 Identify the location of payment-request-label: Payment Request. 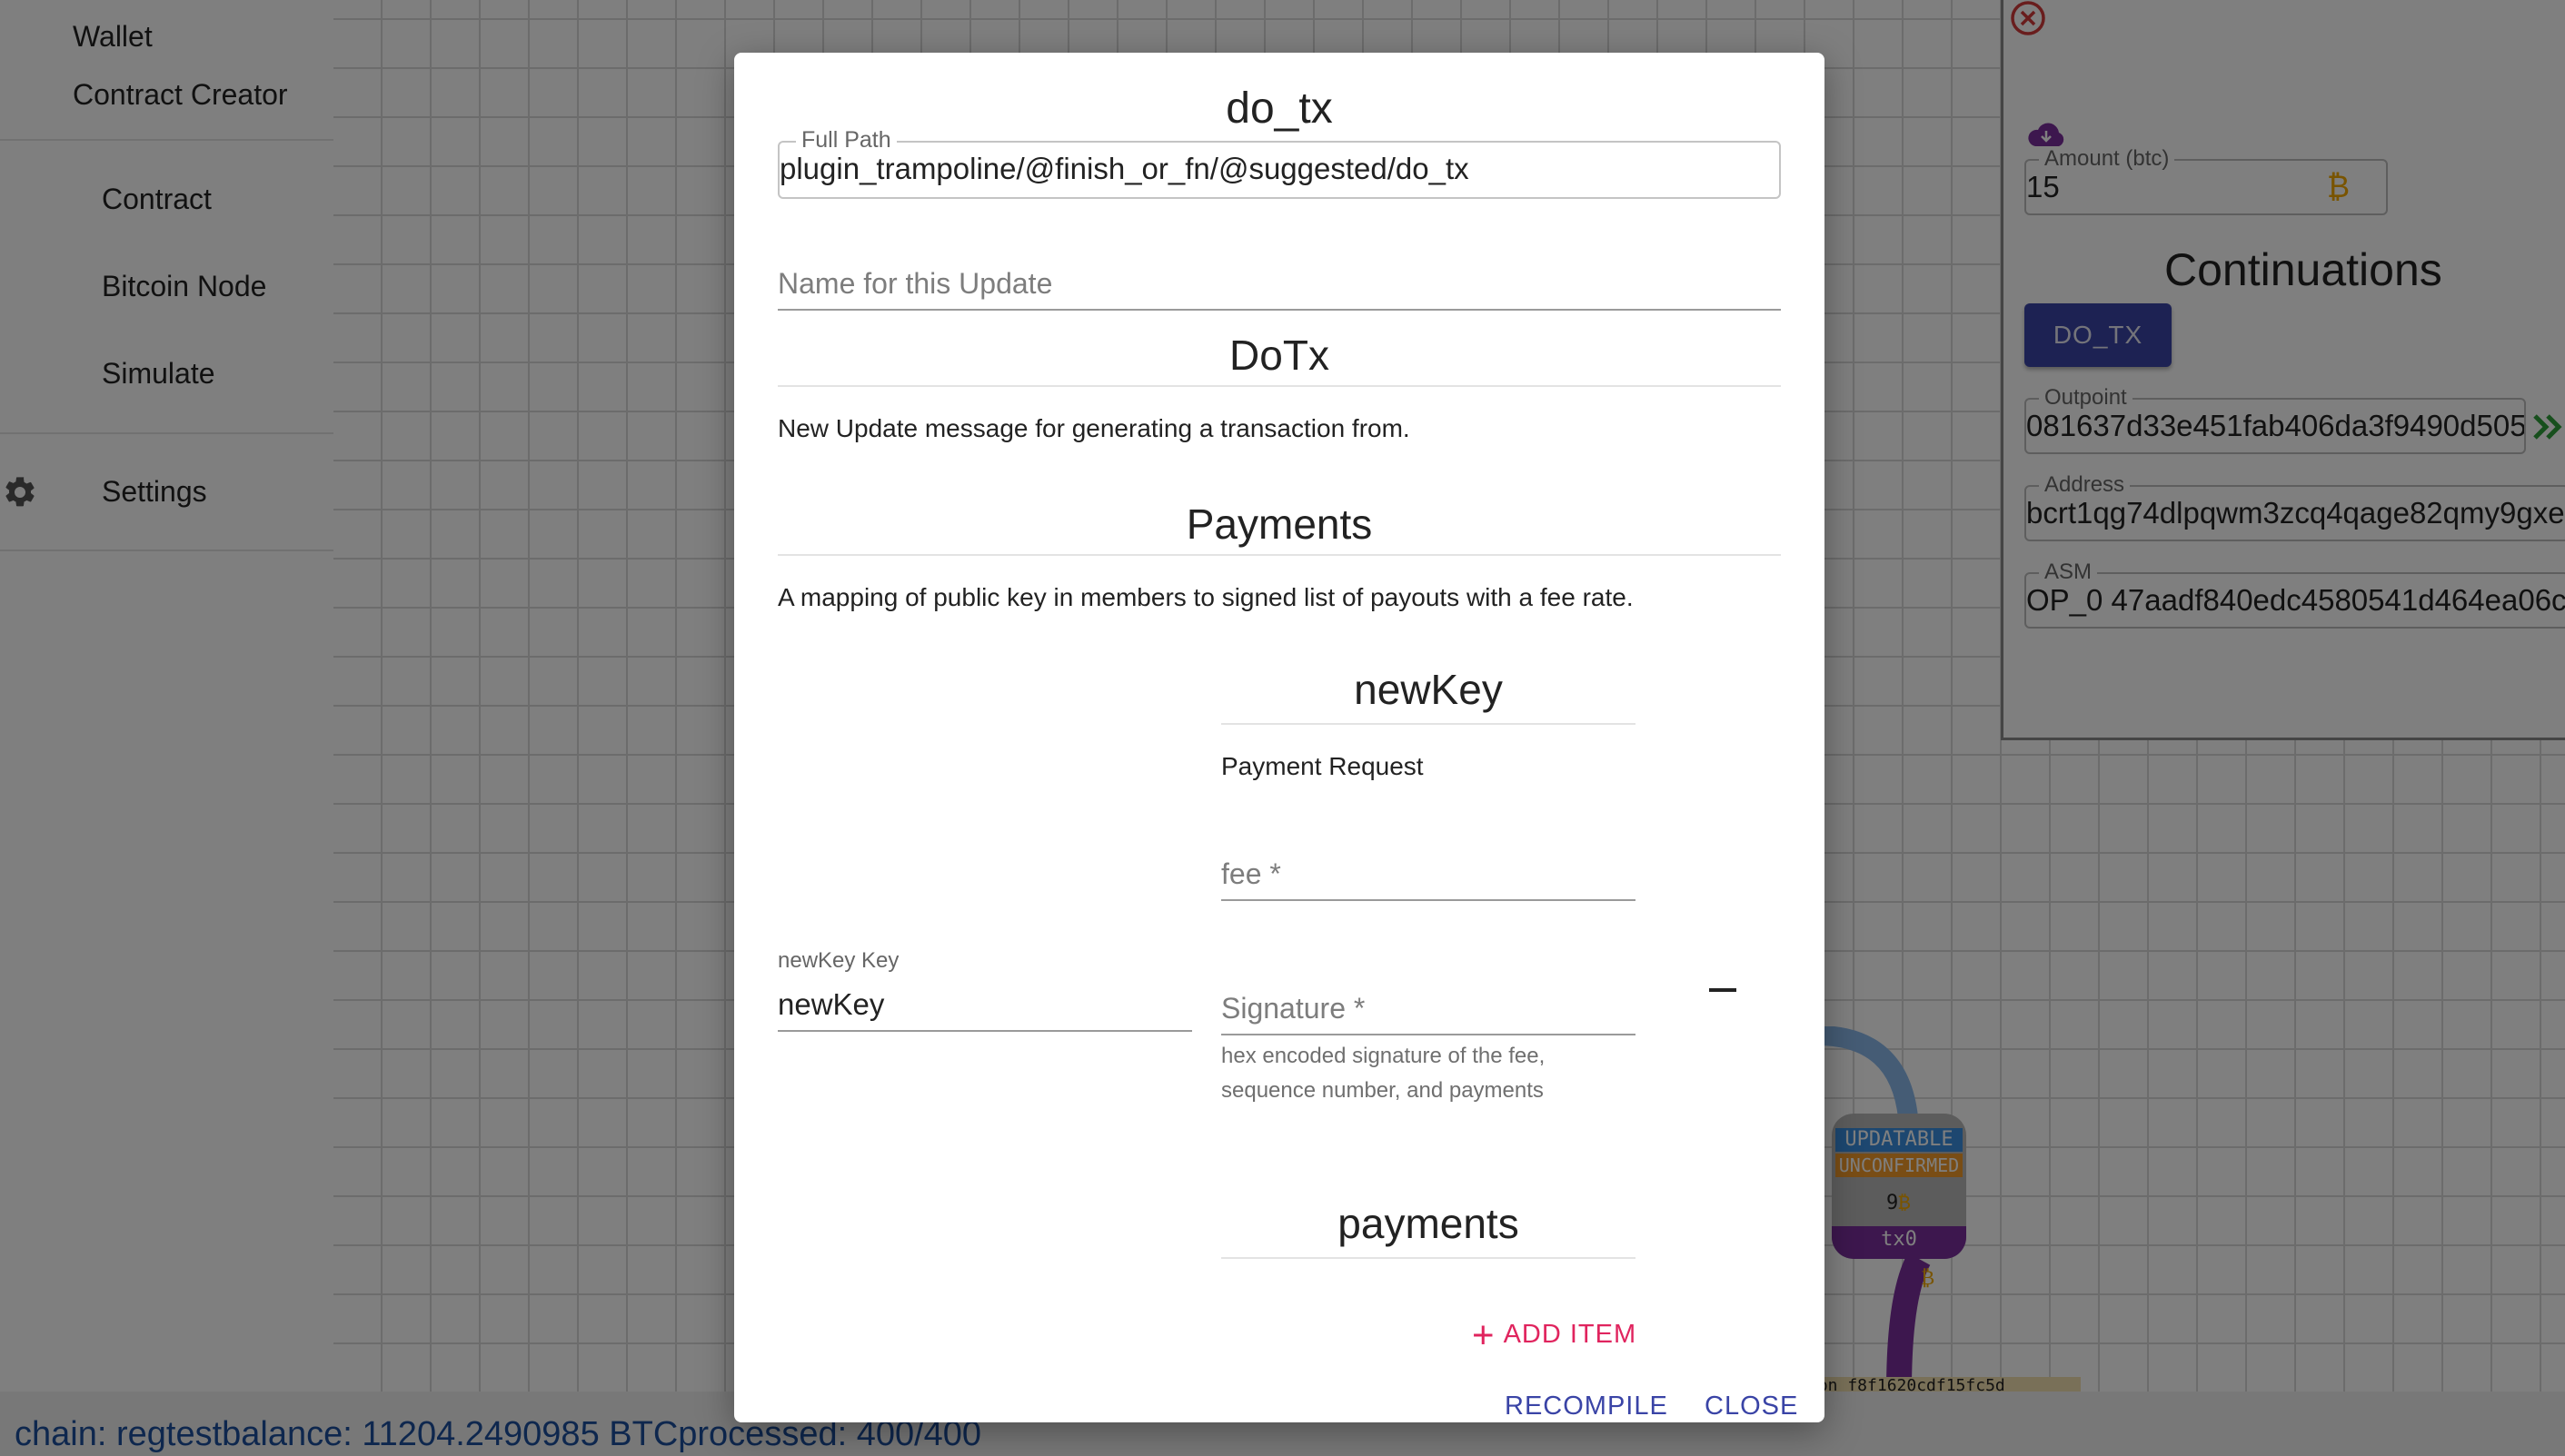
(1322, 766).